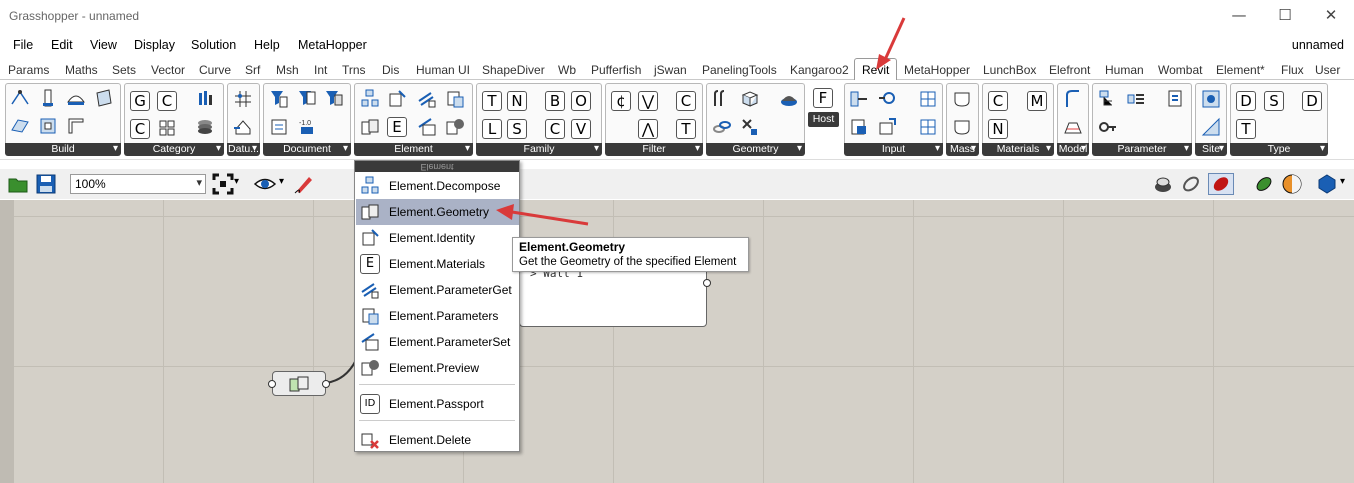 This screenshot has width=1354, height=483. I want to click on tab-dis: Dis, so click(390, 70).